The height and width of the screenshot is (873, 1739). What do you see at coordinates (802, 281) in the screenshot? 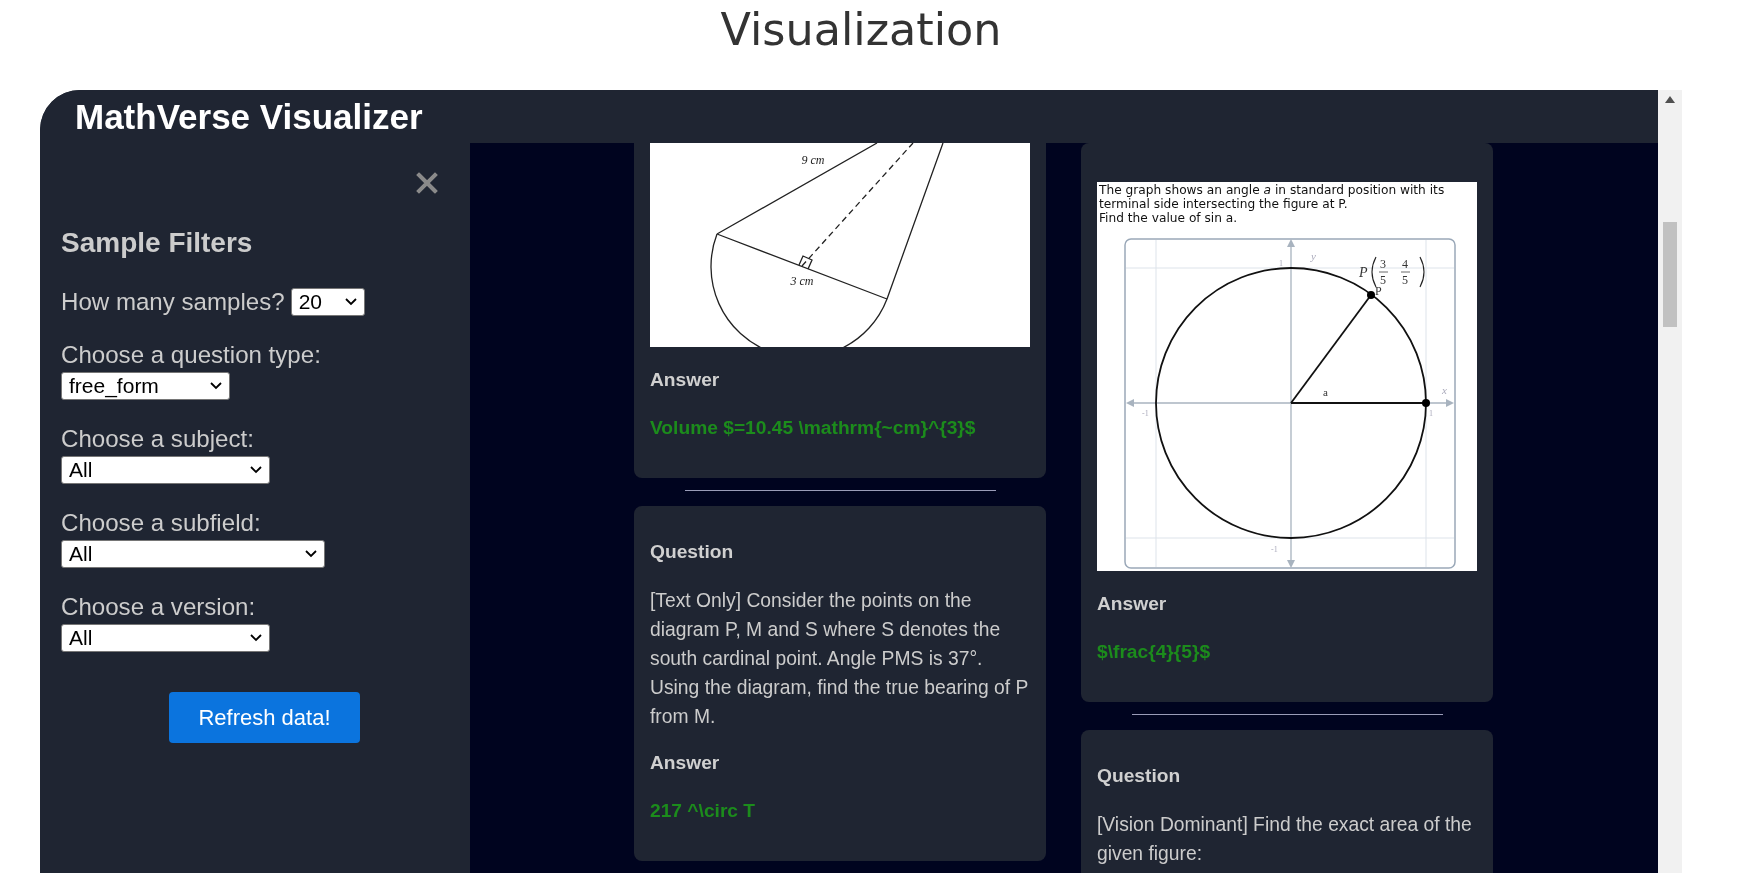
I see `measurement-label: 3 cm` at bounding box center [802, 281].